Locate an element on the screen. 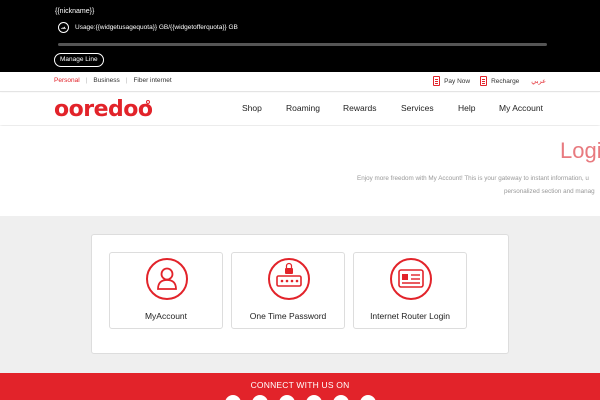 Image resolution: width=600 pixels, height=400 pixels. nav-roaming: Roaming is located at coordinates (303, 108).